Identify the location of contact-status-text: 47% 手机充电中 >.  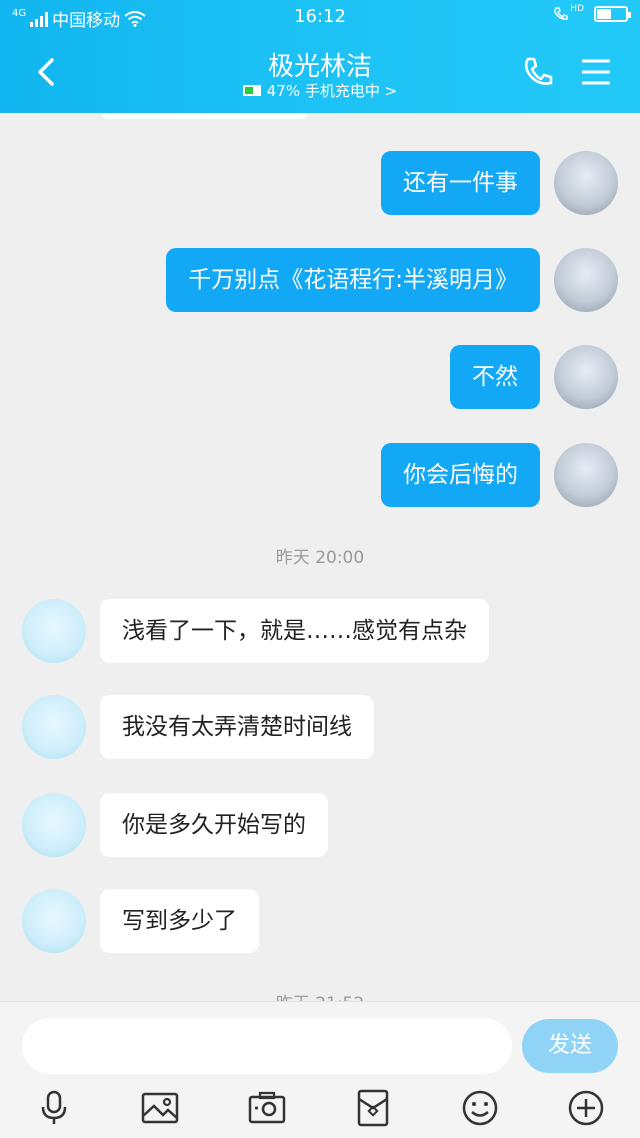
(332, 91).